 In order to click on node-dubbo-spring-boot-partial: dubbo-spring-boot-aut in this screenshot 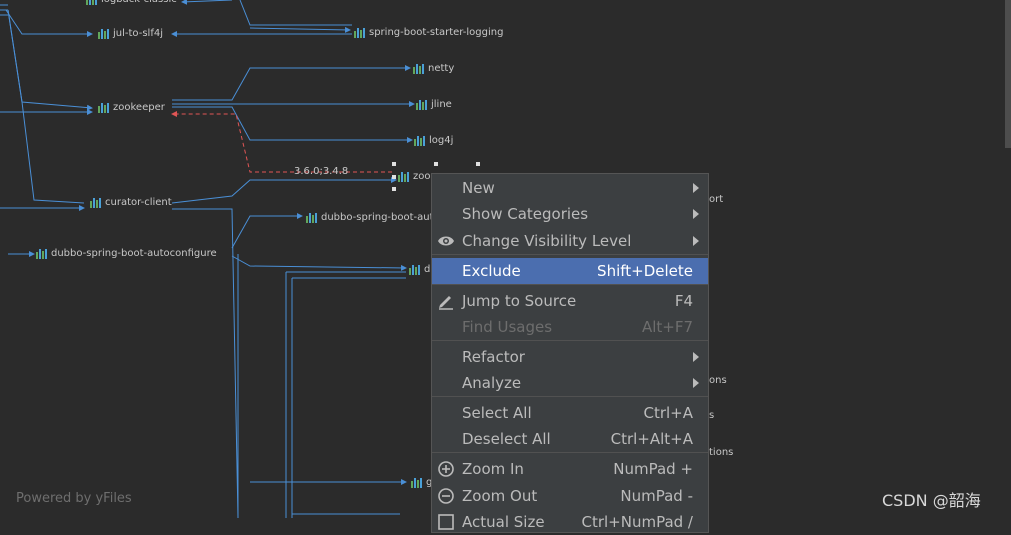, I will do `click(370, 217)`.